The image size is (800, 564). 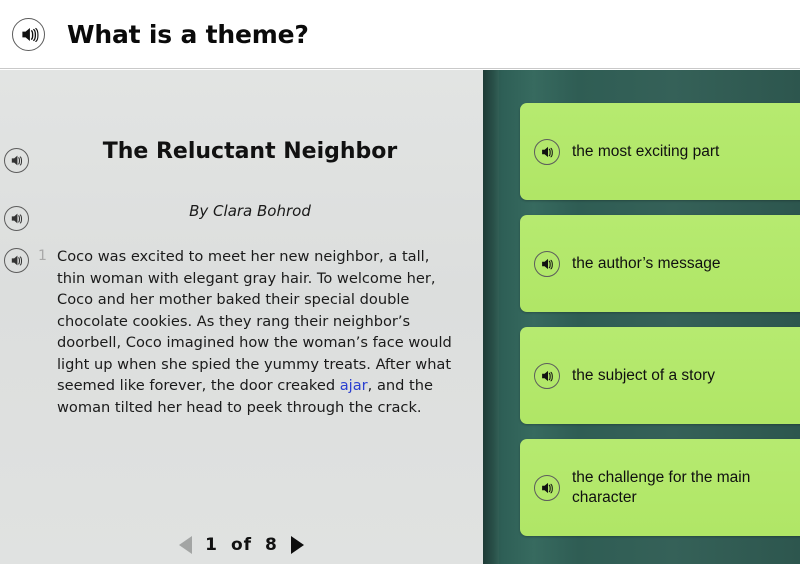 I want to click on answer-choice-1: the most exciting part, so click(x=660, y=151).